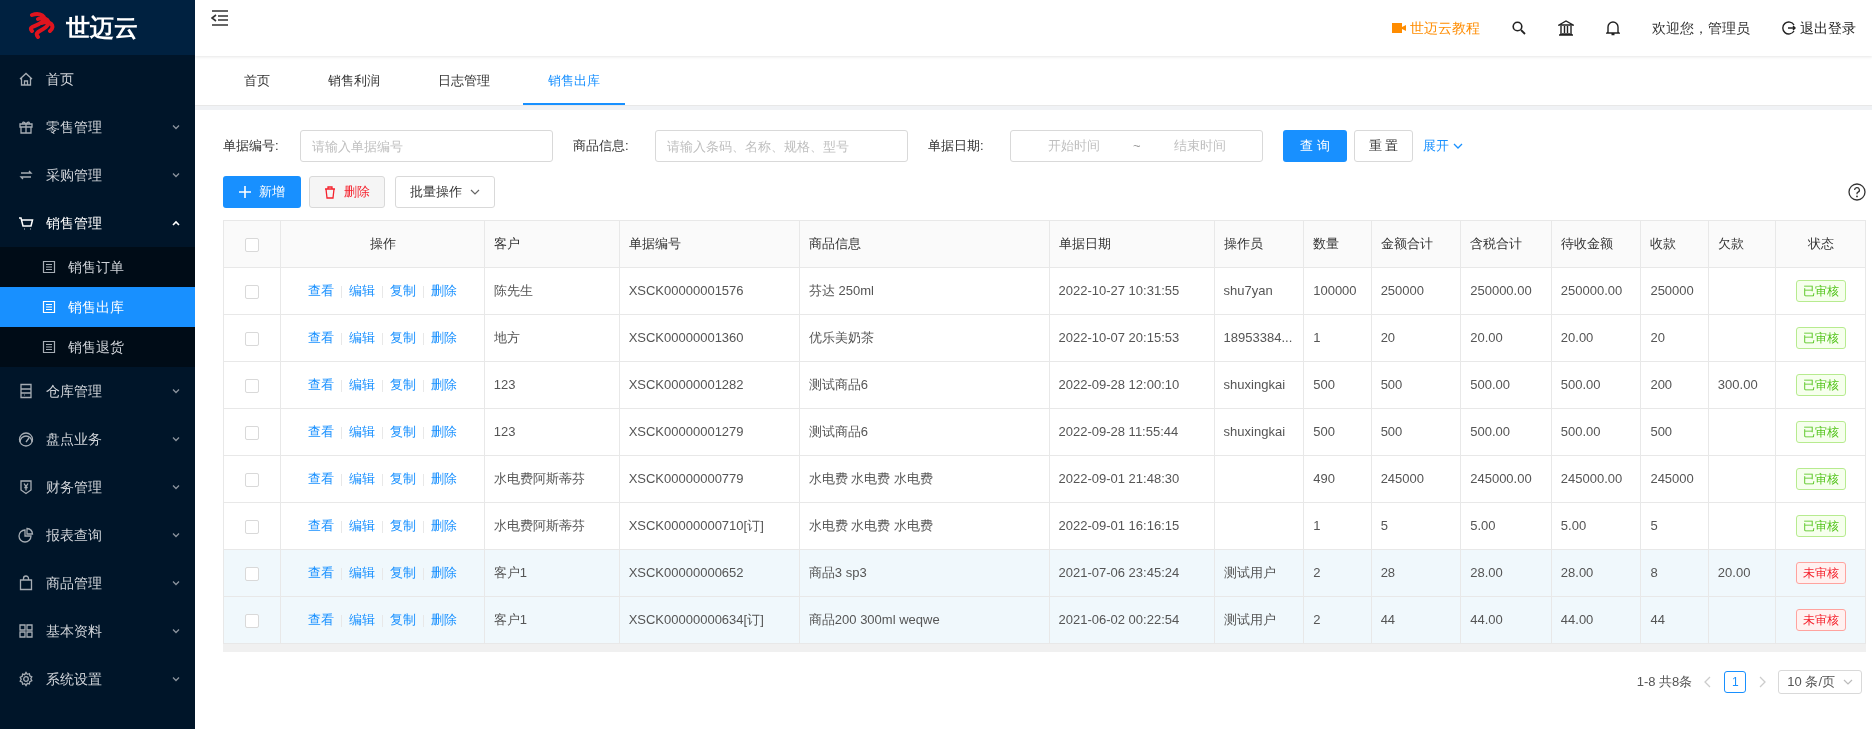 The height and width of the screenshot is (729, 1872). I want to click on help-icon, so click(1857, 192).